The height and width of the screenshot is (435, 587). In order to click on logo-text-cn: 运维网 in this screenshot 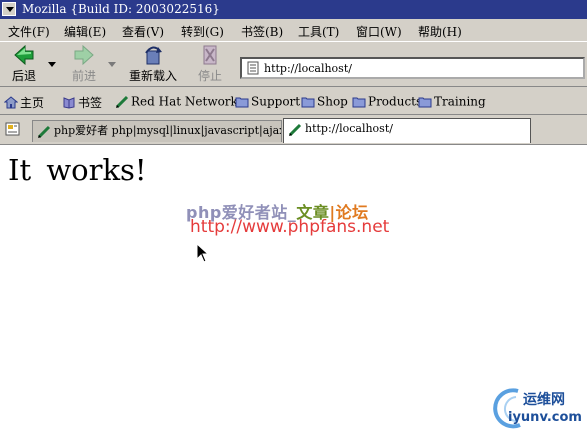, I will do `click(544, 400)`.